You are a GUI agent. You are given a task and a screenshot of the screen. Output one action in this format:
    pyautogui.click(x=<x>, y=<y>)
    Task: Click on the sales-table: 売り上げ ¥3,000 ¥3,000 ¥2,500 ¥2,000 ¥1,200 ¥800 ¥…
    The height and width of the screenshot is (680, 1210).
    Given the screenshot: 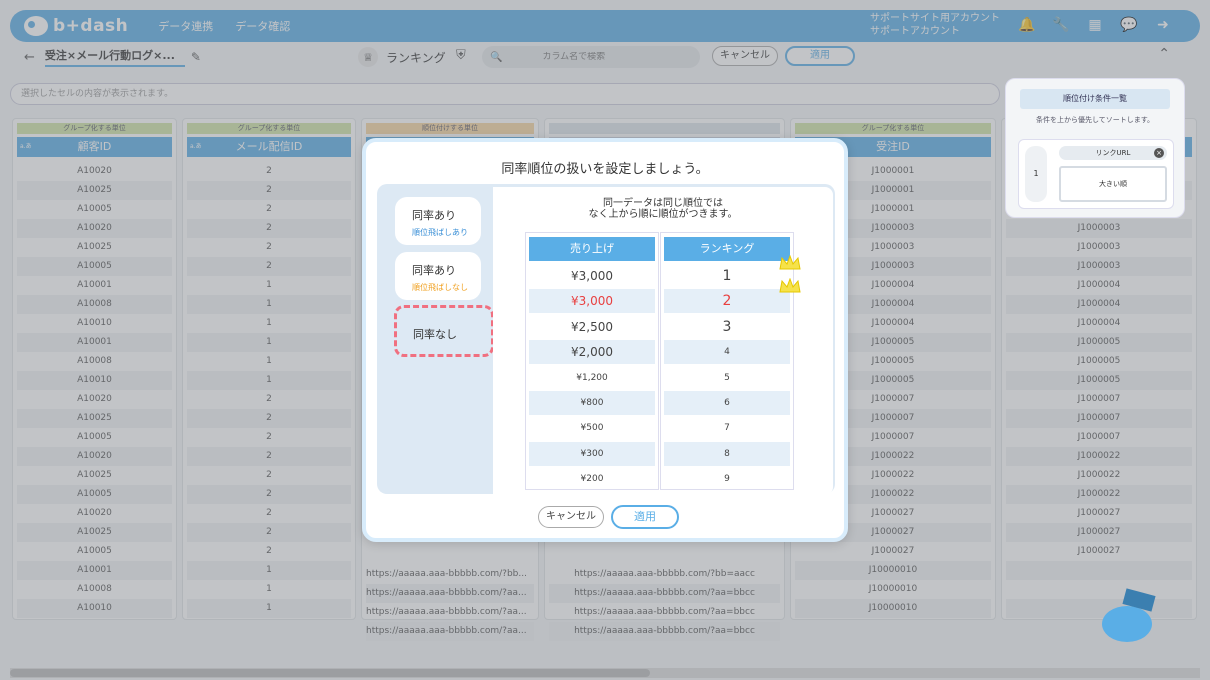 What is the action you would take?
    pyautogui.click(x=592, y=361)
    